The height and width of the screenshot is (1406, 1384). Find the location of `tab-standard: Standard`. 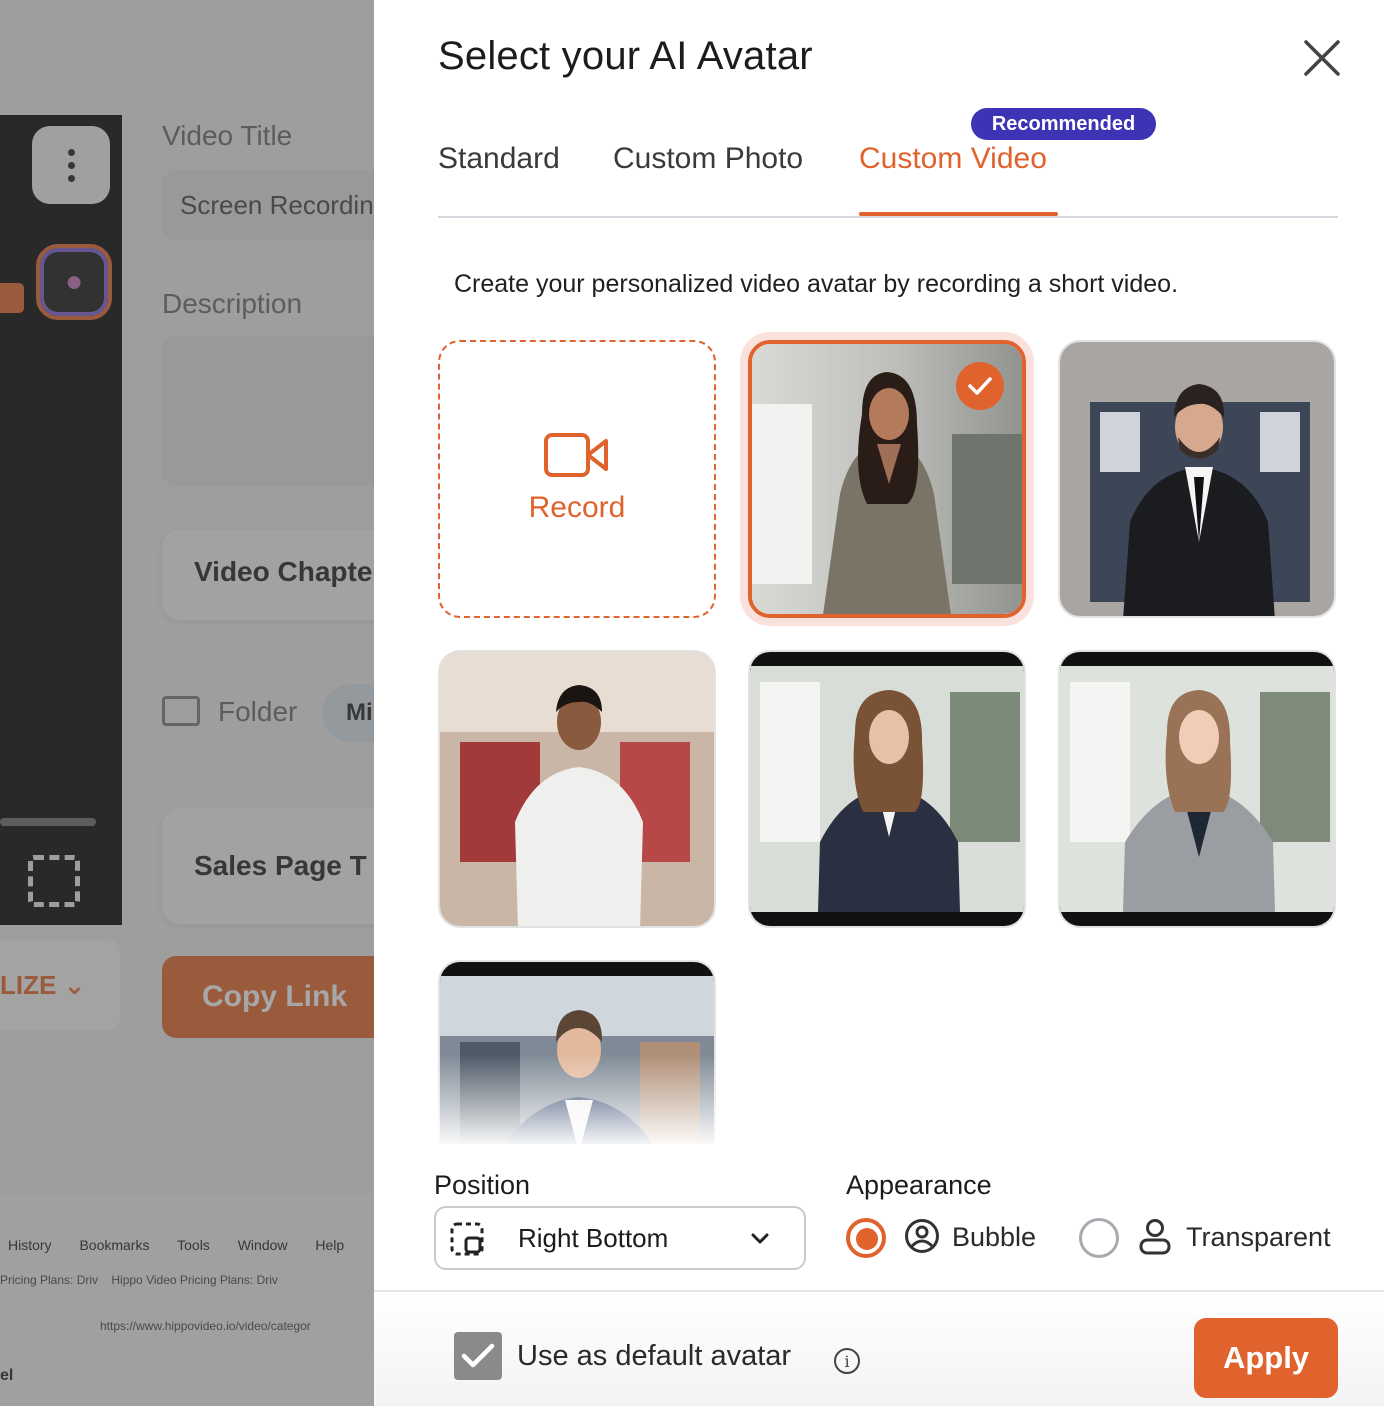

tab-standard: Standard is located at coordinates (499, 159).